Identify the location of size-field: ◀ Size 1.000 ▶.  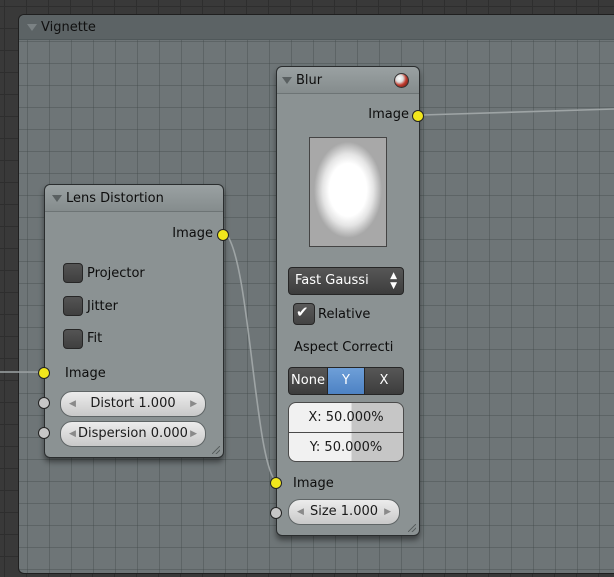
(344, 512).